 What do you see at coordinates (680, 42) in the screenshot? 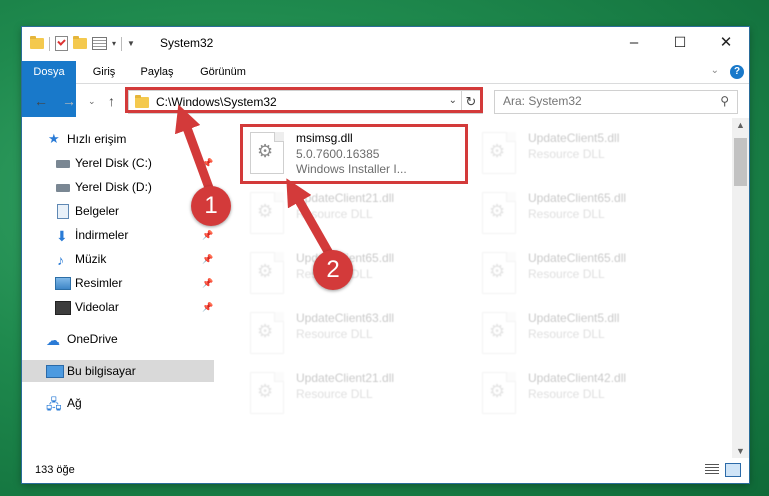
I see `maximize-button: ☐` at bounding box center [680, 42].